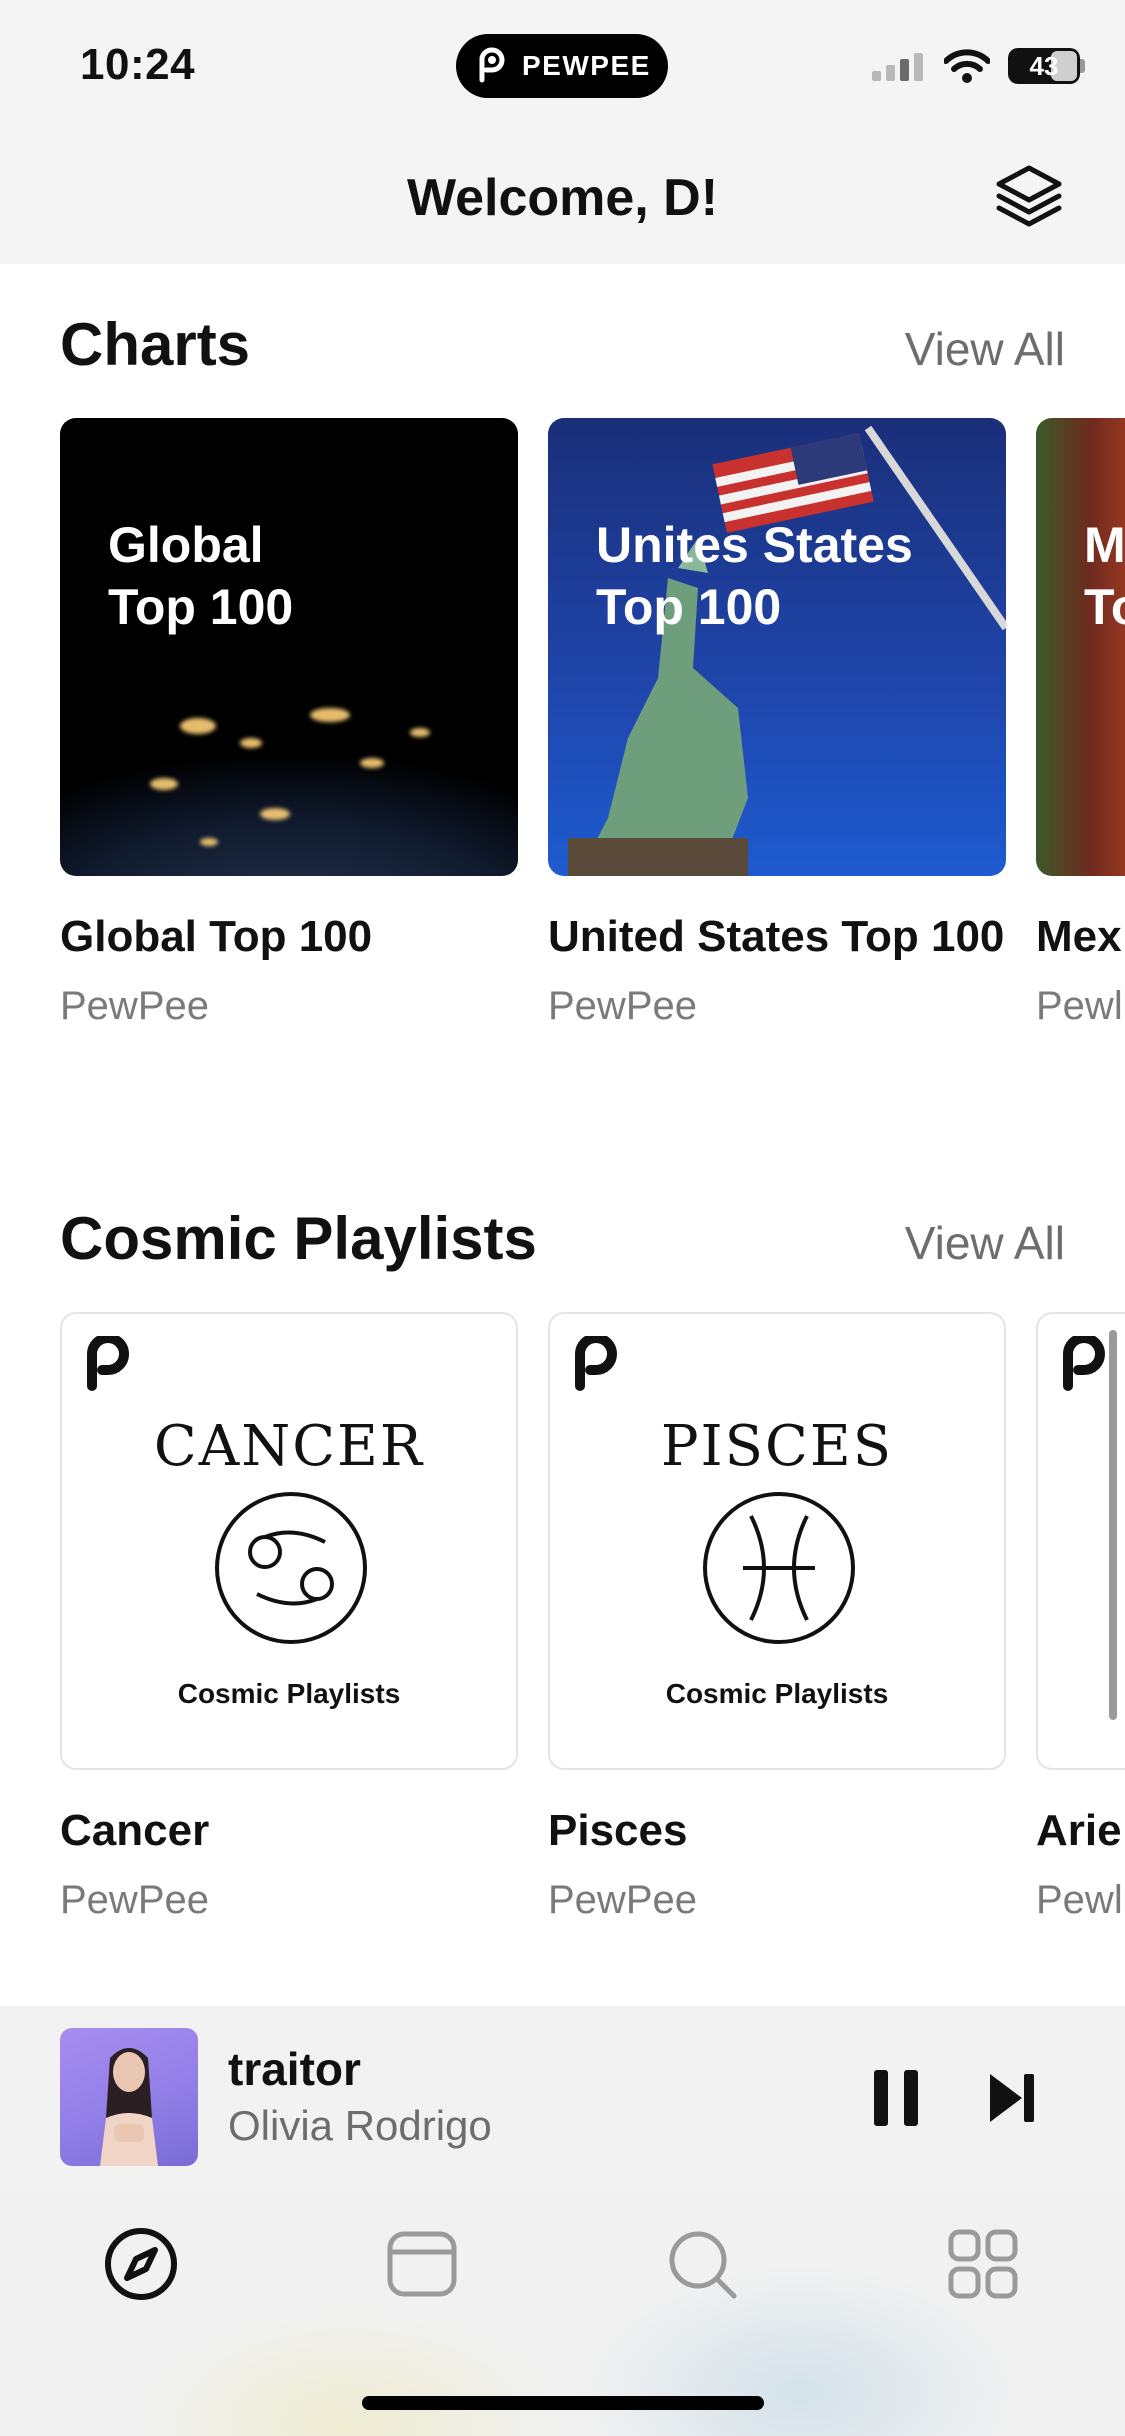  I want to click on cancer-symbol-icon, so click(291, 1568).